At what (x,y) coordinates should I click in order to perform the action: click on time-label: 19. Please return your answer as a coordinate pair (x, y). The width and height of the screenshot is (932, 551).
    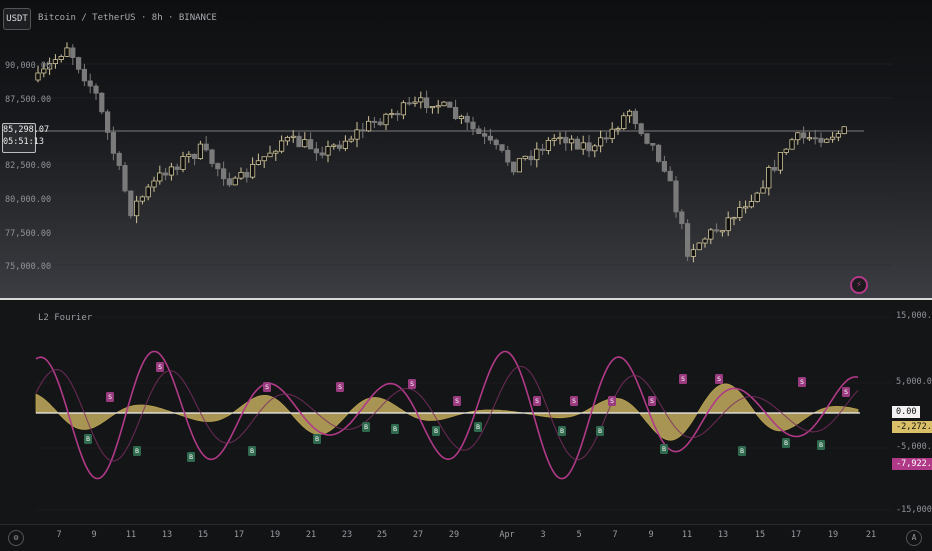
    Looking at the image, I should click on (833, 535).